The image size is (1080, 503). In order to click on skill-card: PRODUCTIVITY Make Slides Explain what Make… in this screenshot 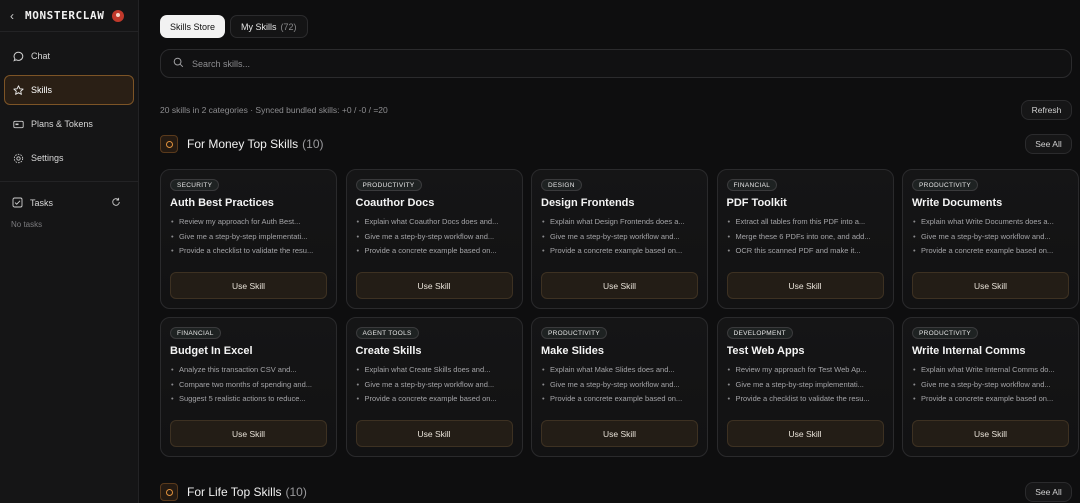, I will do `click(619, 387)`.